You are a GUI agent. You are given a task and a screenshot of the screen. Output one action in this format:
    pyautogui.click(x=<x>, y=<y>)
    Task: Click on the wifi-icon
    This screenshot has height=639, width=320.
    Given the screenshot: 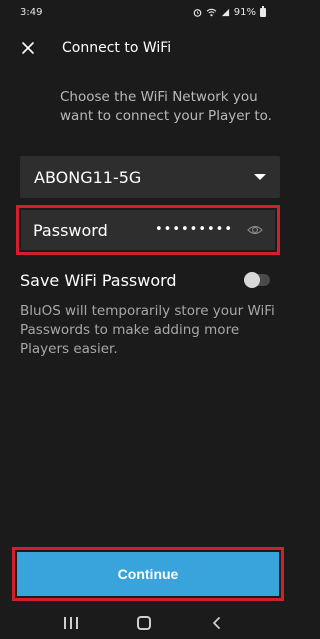 What is the action you would take?
    pyautogui.click(x=211, y=12)
    